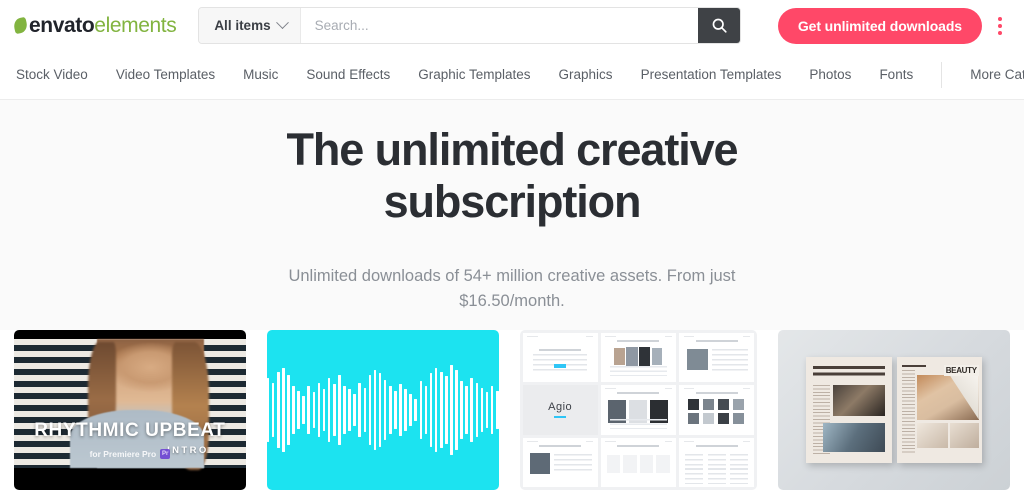  What do you see at coordinates (854, 437) in the screenshot?
I see `editorial-photo` at bounding box center [854, 437].